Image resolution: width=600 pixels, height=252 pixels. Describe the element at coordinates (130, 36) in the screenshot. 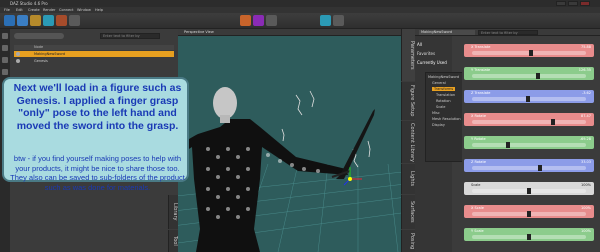

I see `scene-filter-input: Enter text to filter by` at that location.